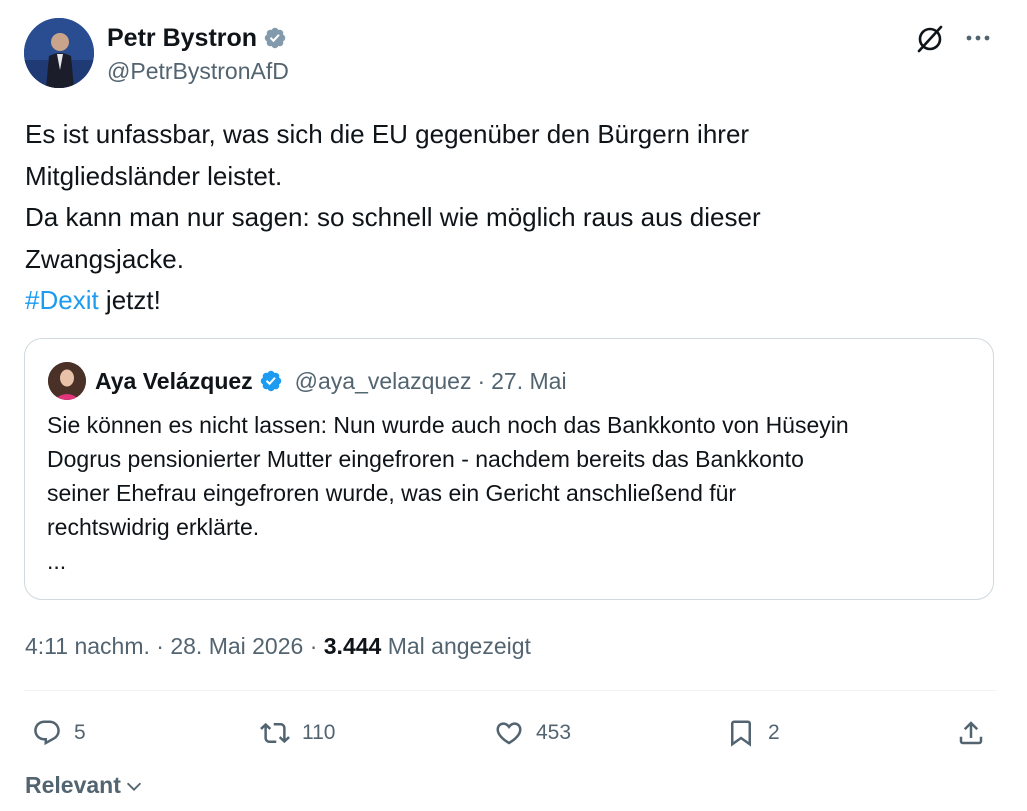  I want to click on reply-count: 5, so click(80, 732).